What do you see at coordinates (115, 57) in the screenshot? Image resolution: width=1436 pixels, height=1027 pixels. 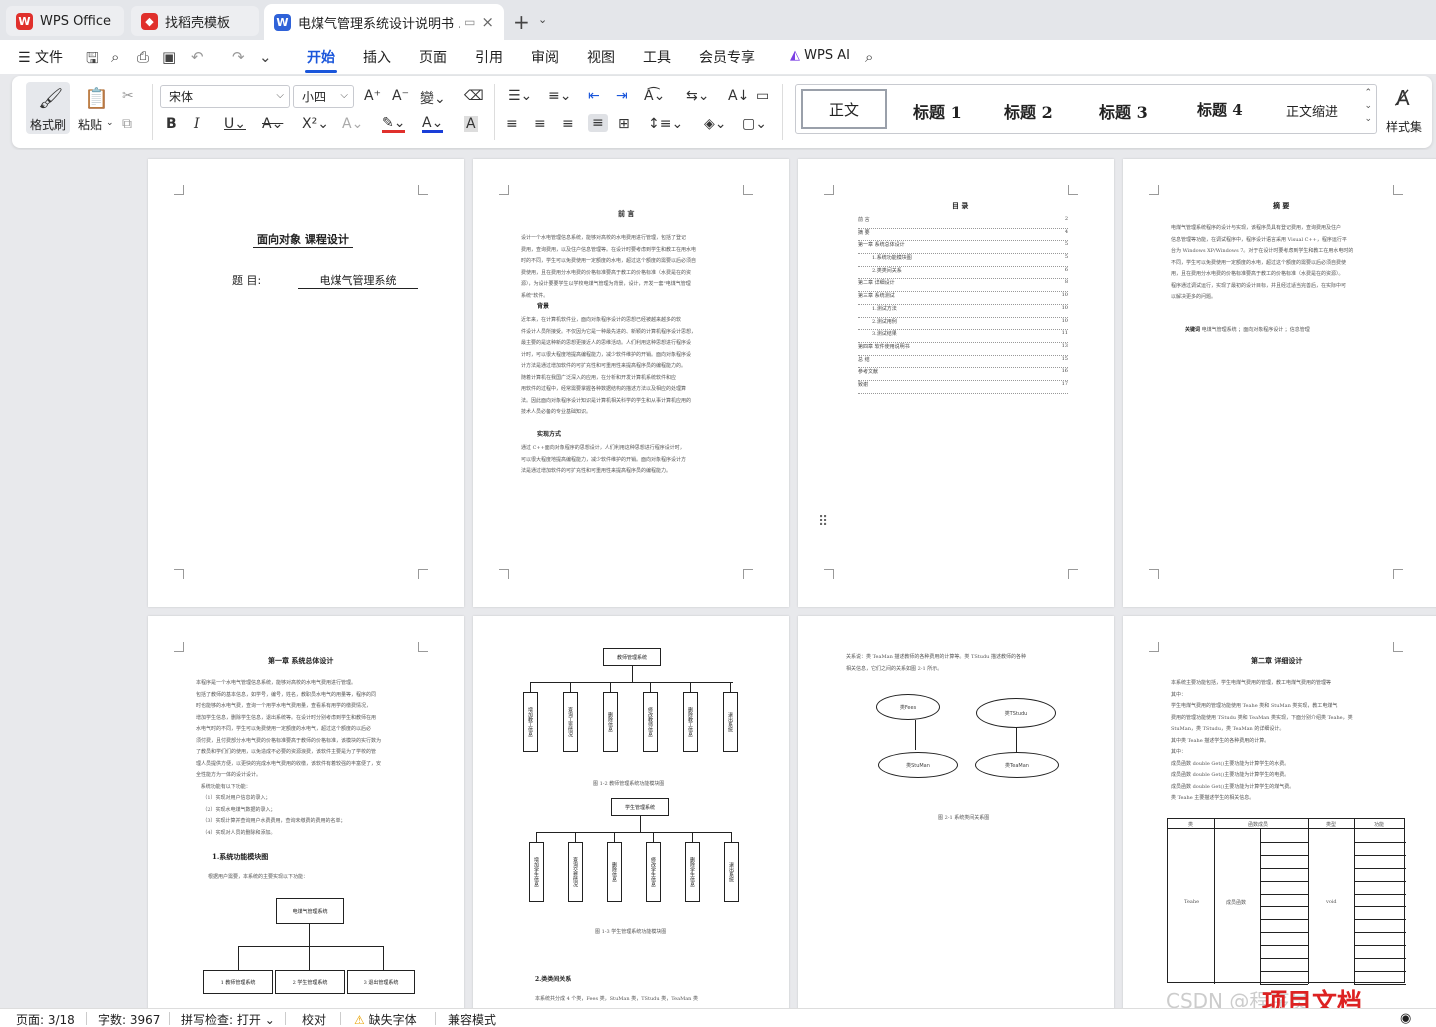 I see `share-icon: ⌕` at bounding box center [115, 57].